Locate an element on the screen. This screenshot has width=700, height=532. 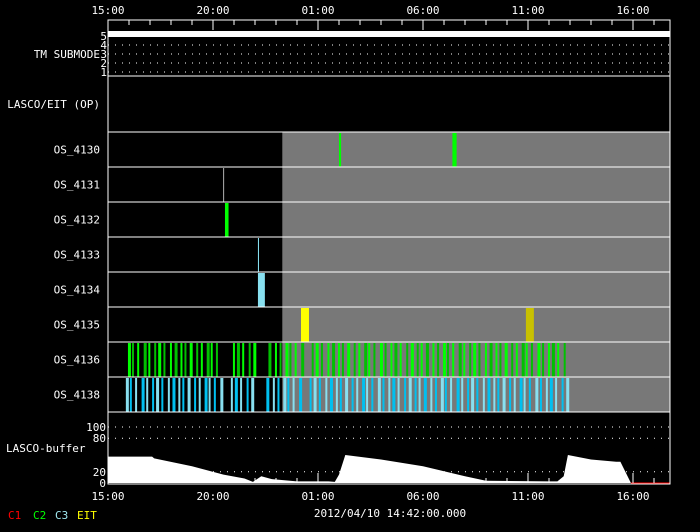
row-label: OS_4132 is located at coordinates (77, 220).